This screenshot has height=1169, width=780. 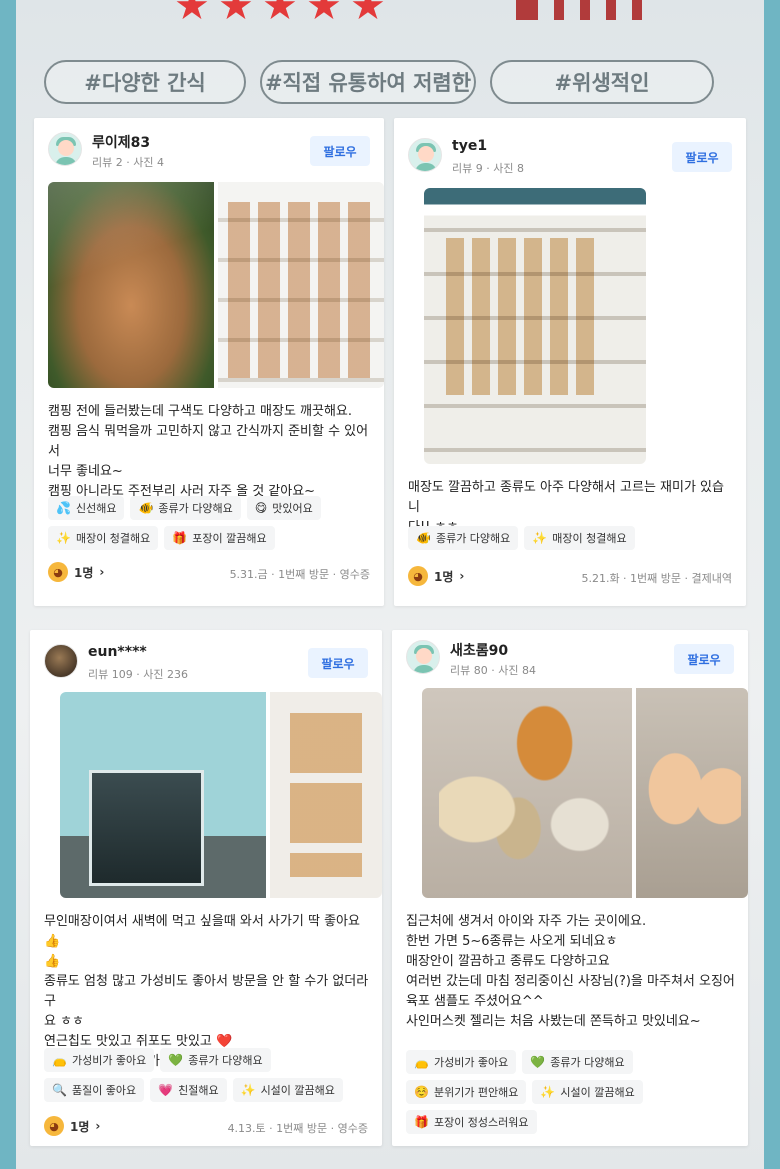 I want to click on keyword-chip: 💗 친절해요, so click(x=188, y=1090).